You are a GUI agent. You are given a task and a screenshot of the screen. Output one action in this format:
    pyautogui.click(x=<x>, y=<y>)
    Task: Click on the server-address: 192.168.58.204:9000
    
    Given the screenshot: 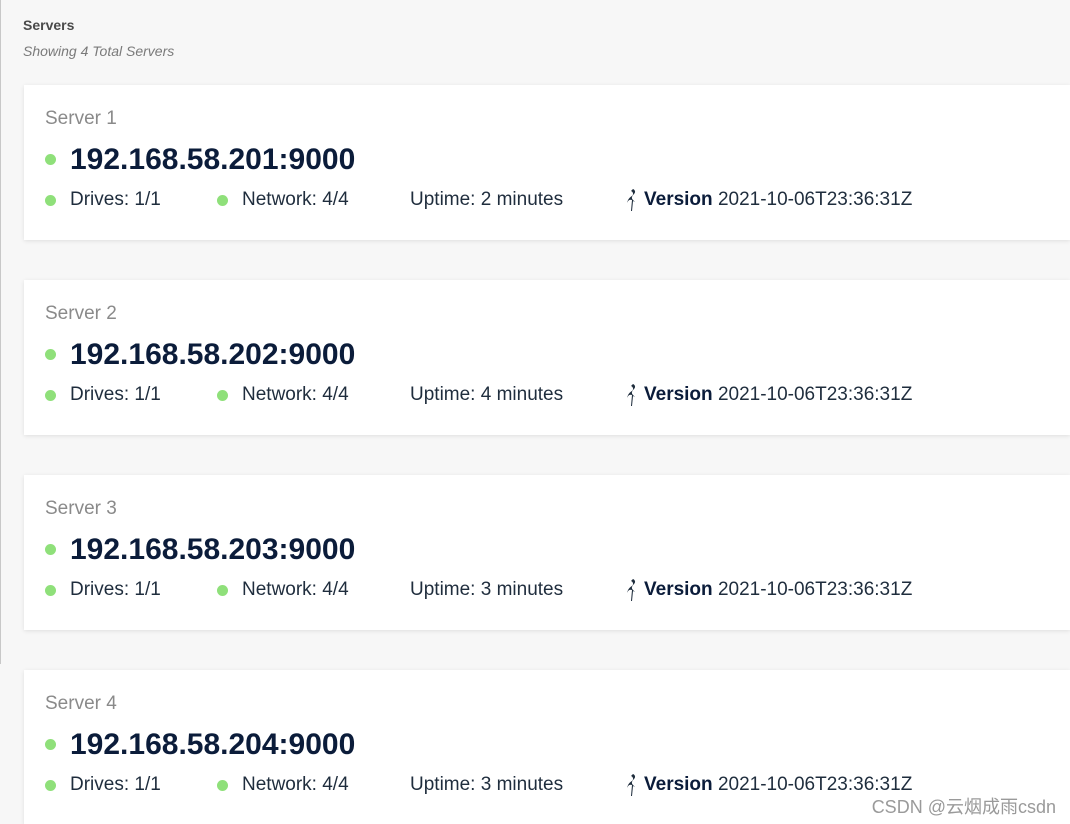 What is the action you would take?
    pyautogui.click(x=213, y=744)
    